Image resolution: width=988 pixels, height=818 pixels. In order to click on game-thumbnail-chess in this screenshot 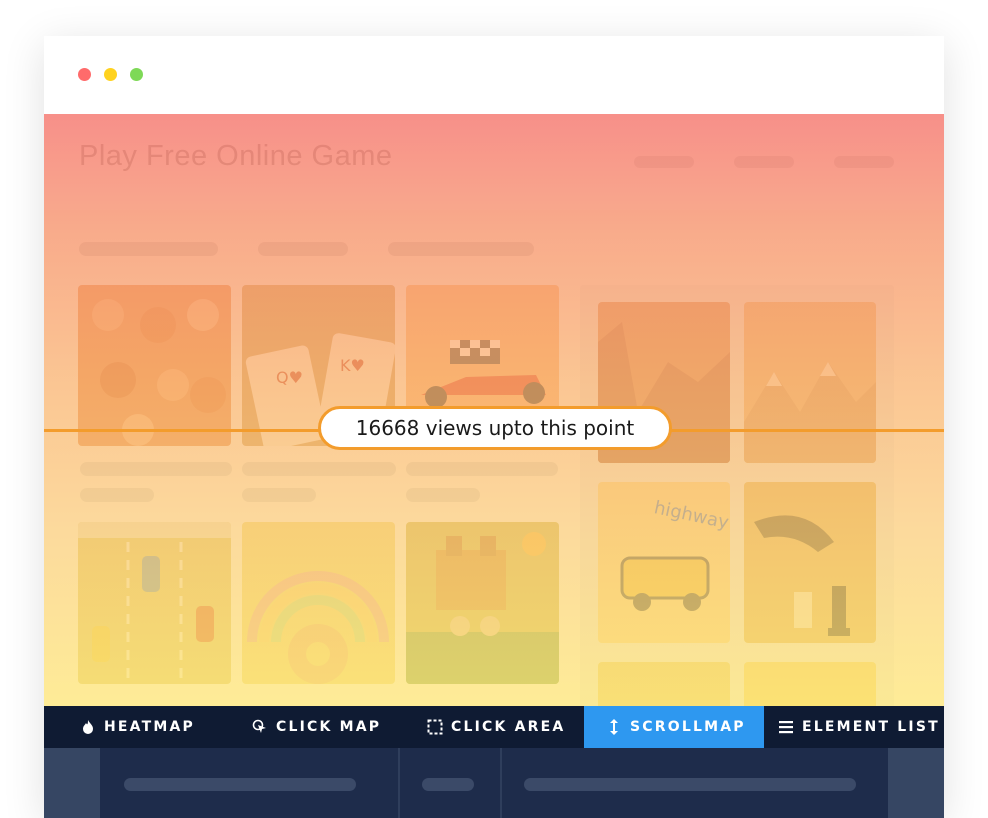, I will do `click(810, 562)`.